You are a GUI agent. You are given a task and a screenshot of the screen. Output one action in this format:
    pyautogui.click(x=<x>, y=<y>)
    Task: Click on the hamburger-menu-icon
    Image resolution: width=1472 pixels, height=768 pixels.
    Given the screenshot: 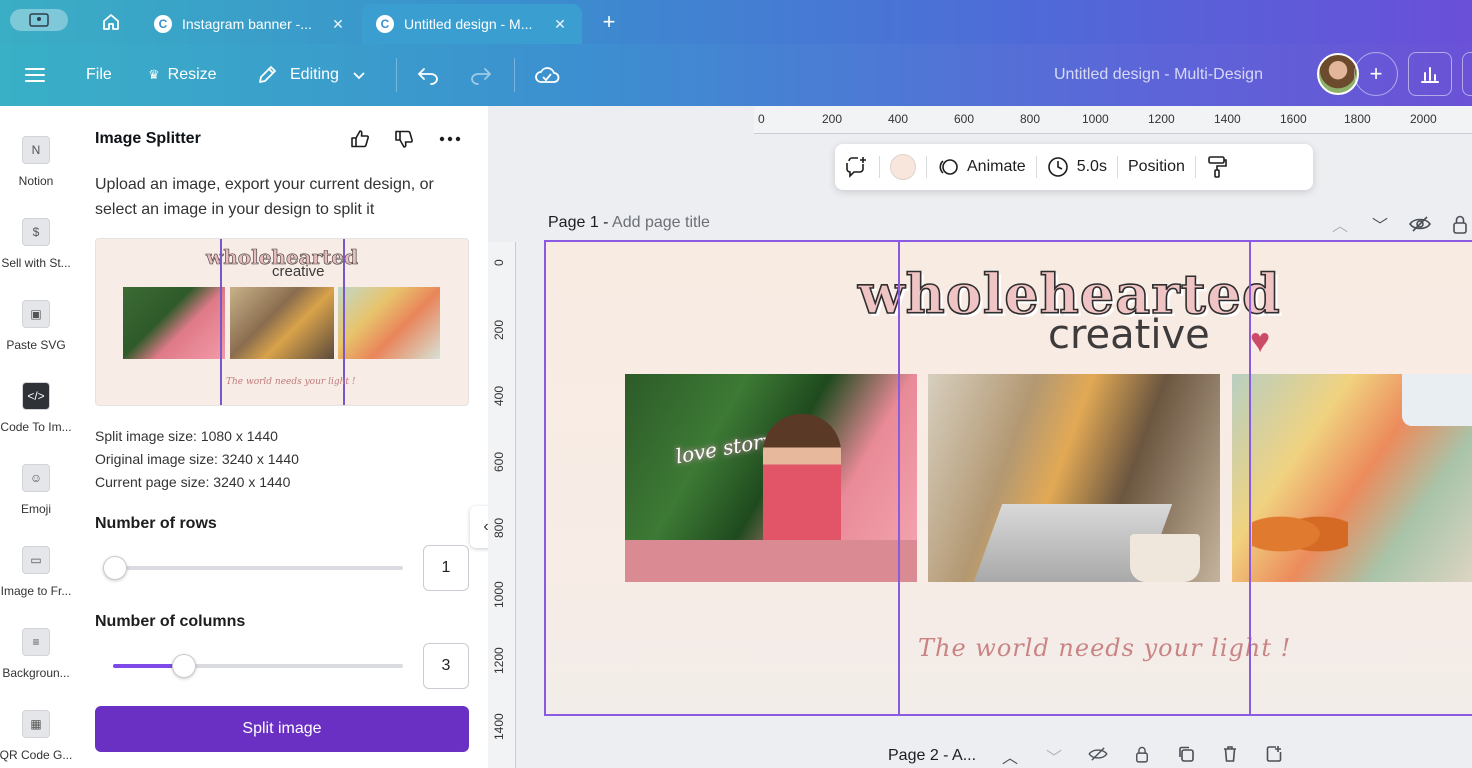 What is the action you would take?
    pyautogui.click(x=36, y=75)
    